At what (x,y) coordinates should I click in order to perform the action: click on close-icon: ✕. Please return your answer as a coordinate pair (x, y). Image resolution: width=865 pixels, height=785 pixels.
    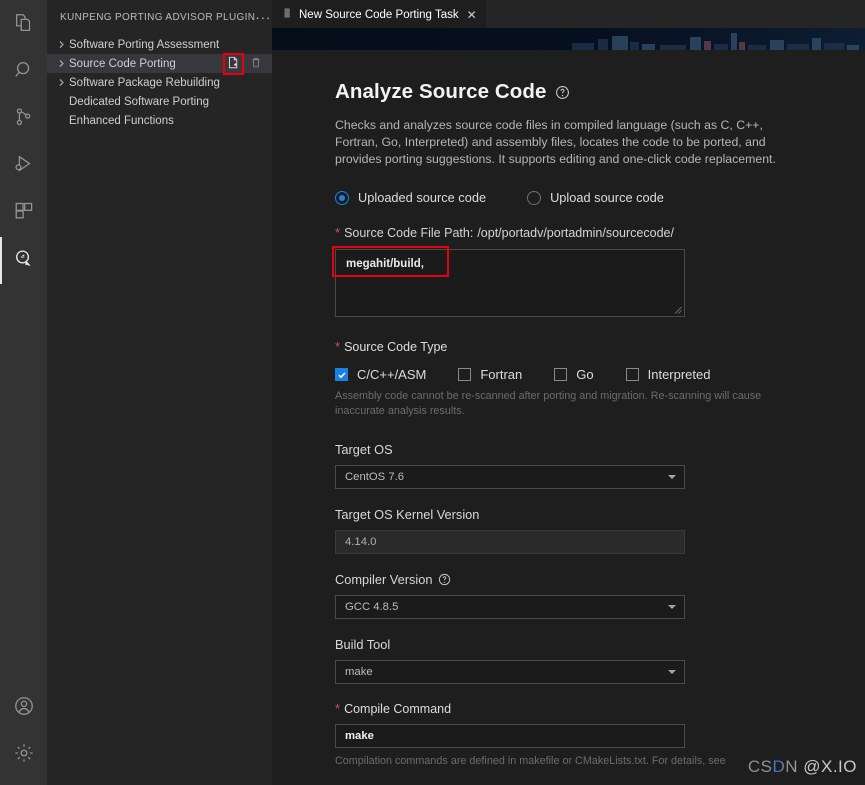
    Looking at the image, I should click on (472, 15).